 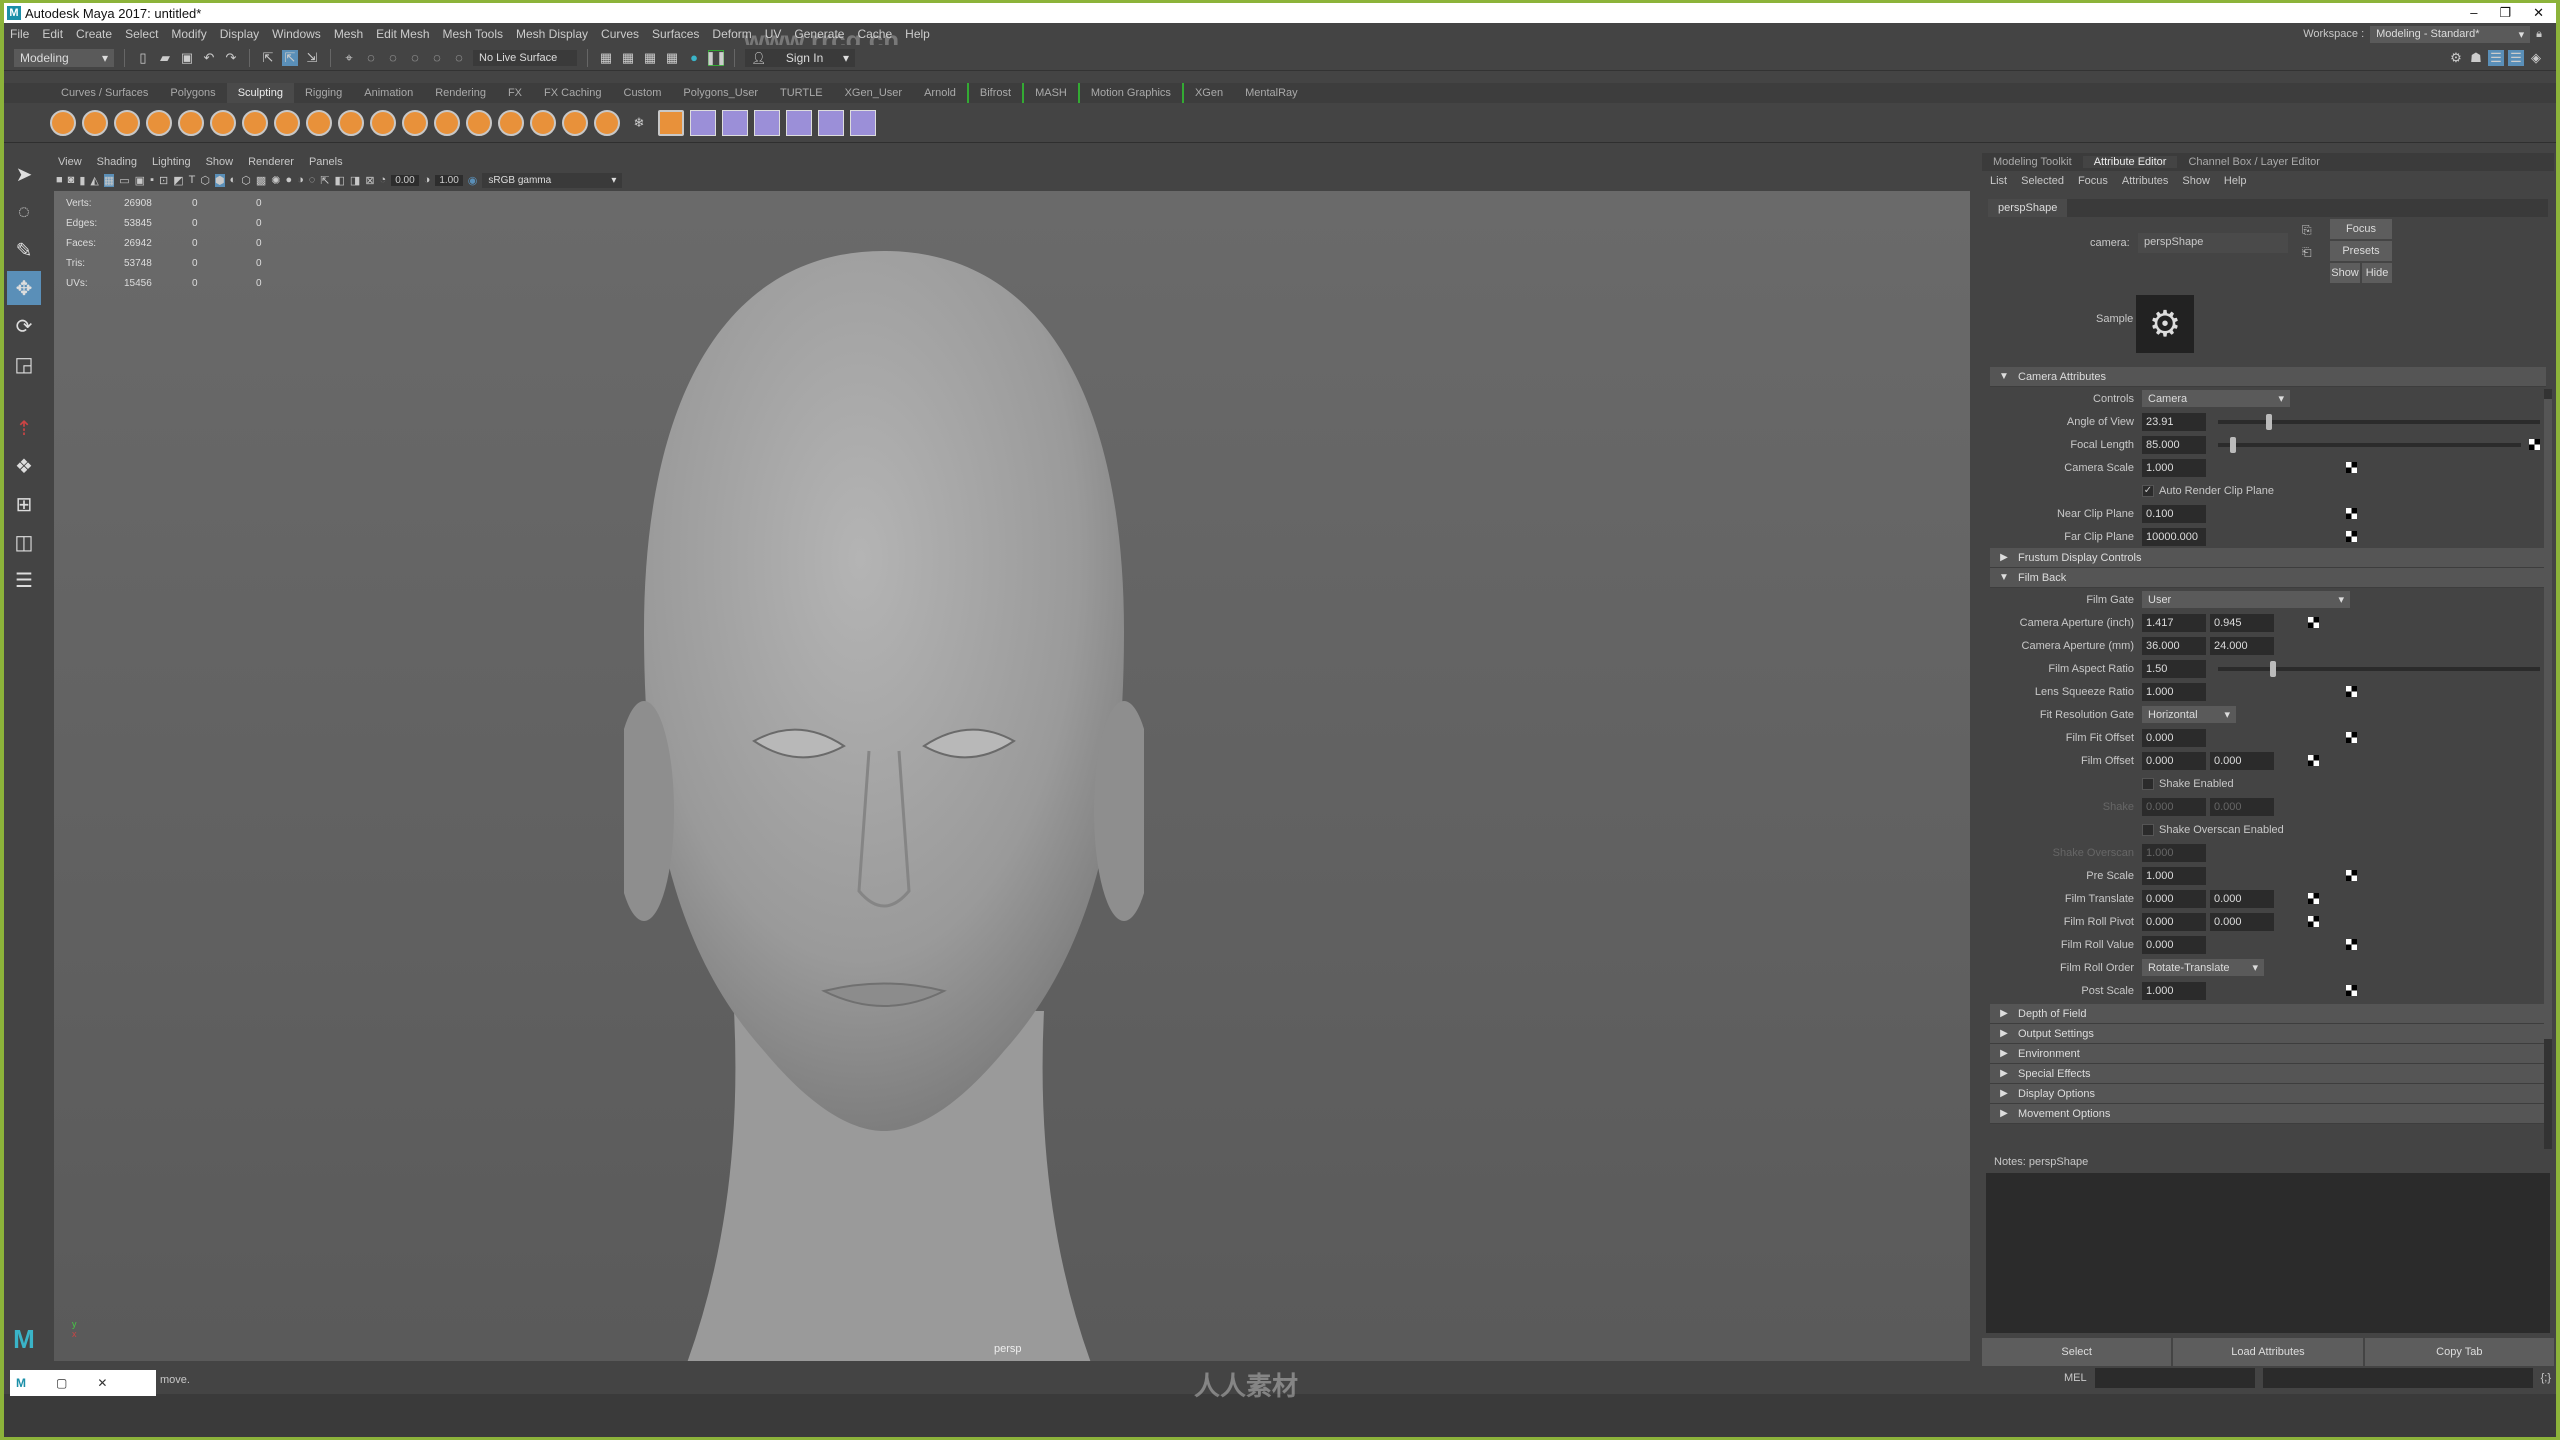 I want to click on restore-icon: ▢, so click(x=61, y=1383).